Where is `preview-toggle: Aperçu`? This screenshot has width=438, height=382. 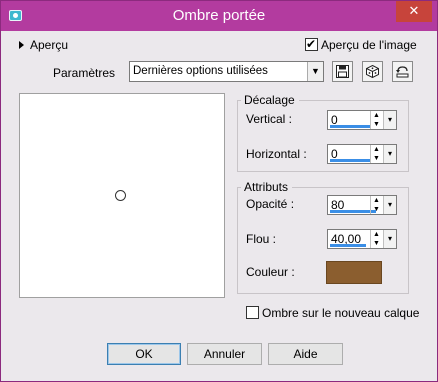
preview-toggle: Aperçu is located at coordinates (43, 45).